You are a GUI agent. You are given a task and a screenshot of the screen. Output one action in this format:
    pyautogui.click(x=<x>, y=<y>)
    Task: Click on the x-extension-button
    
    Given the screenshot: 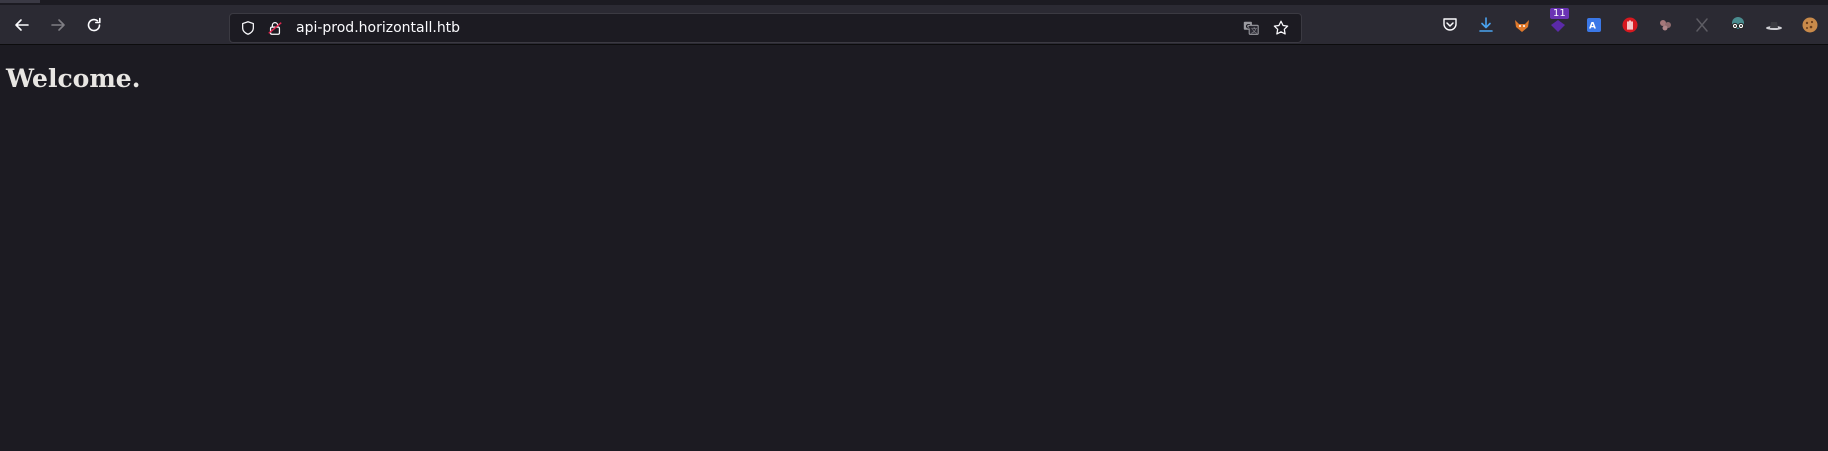 What is the action you would take?
    pyautogui.click(x=1702, y=25)
    